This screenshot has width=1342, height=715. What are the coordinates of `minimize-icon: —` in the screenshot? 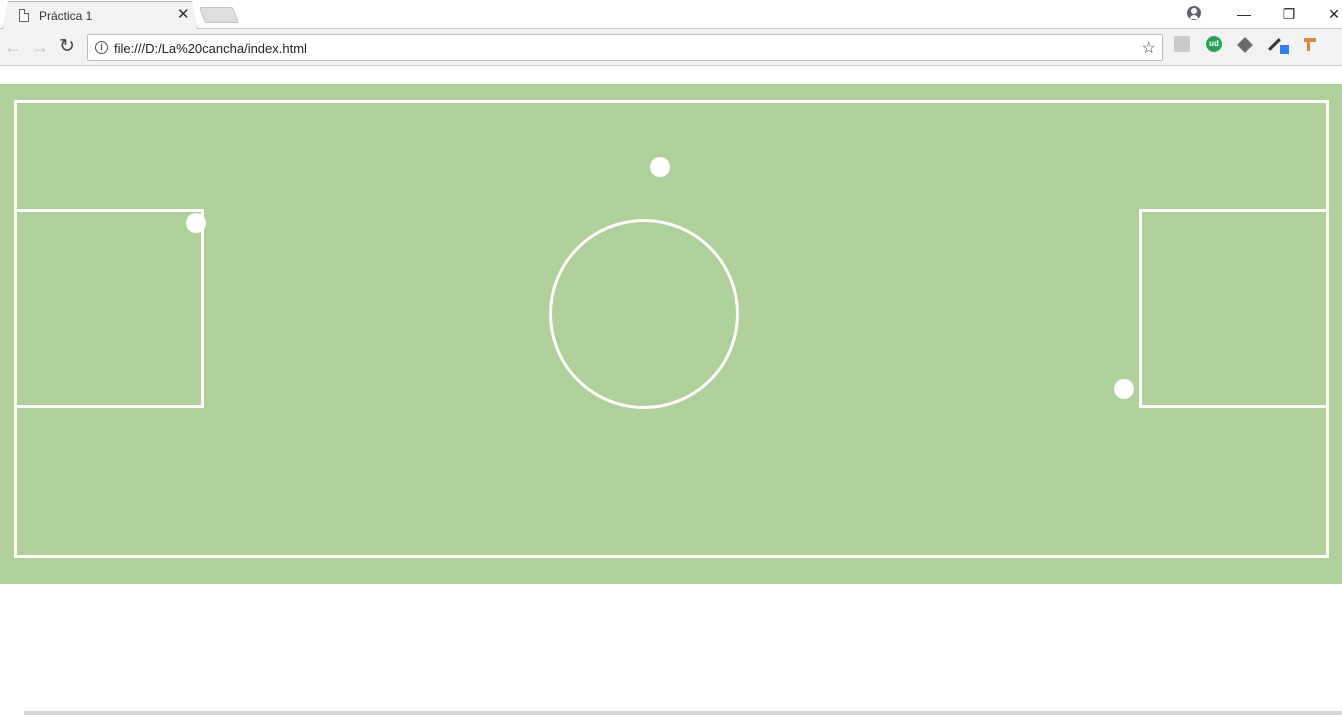 It's located at (1244, 14).